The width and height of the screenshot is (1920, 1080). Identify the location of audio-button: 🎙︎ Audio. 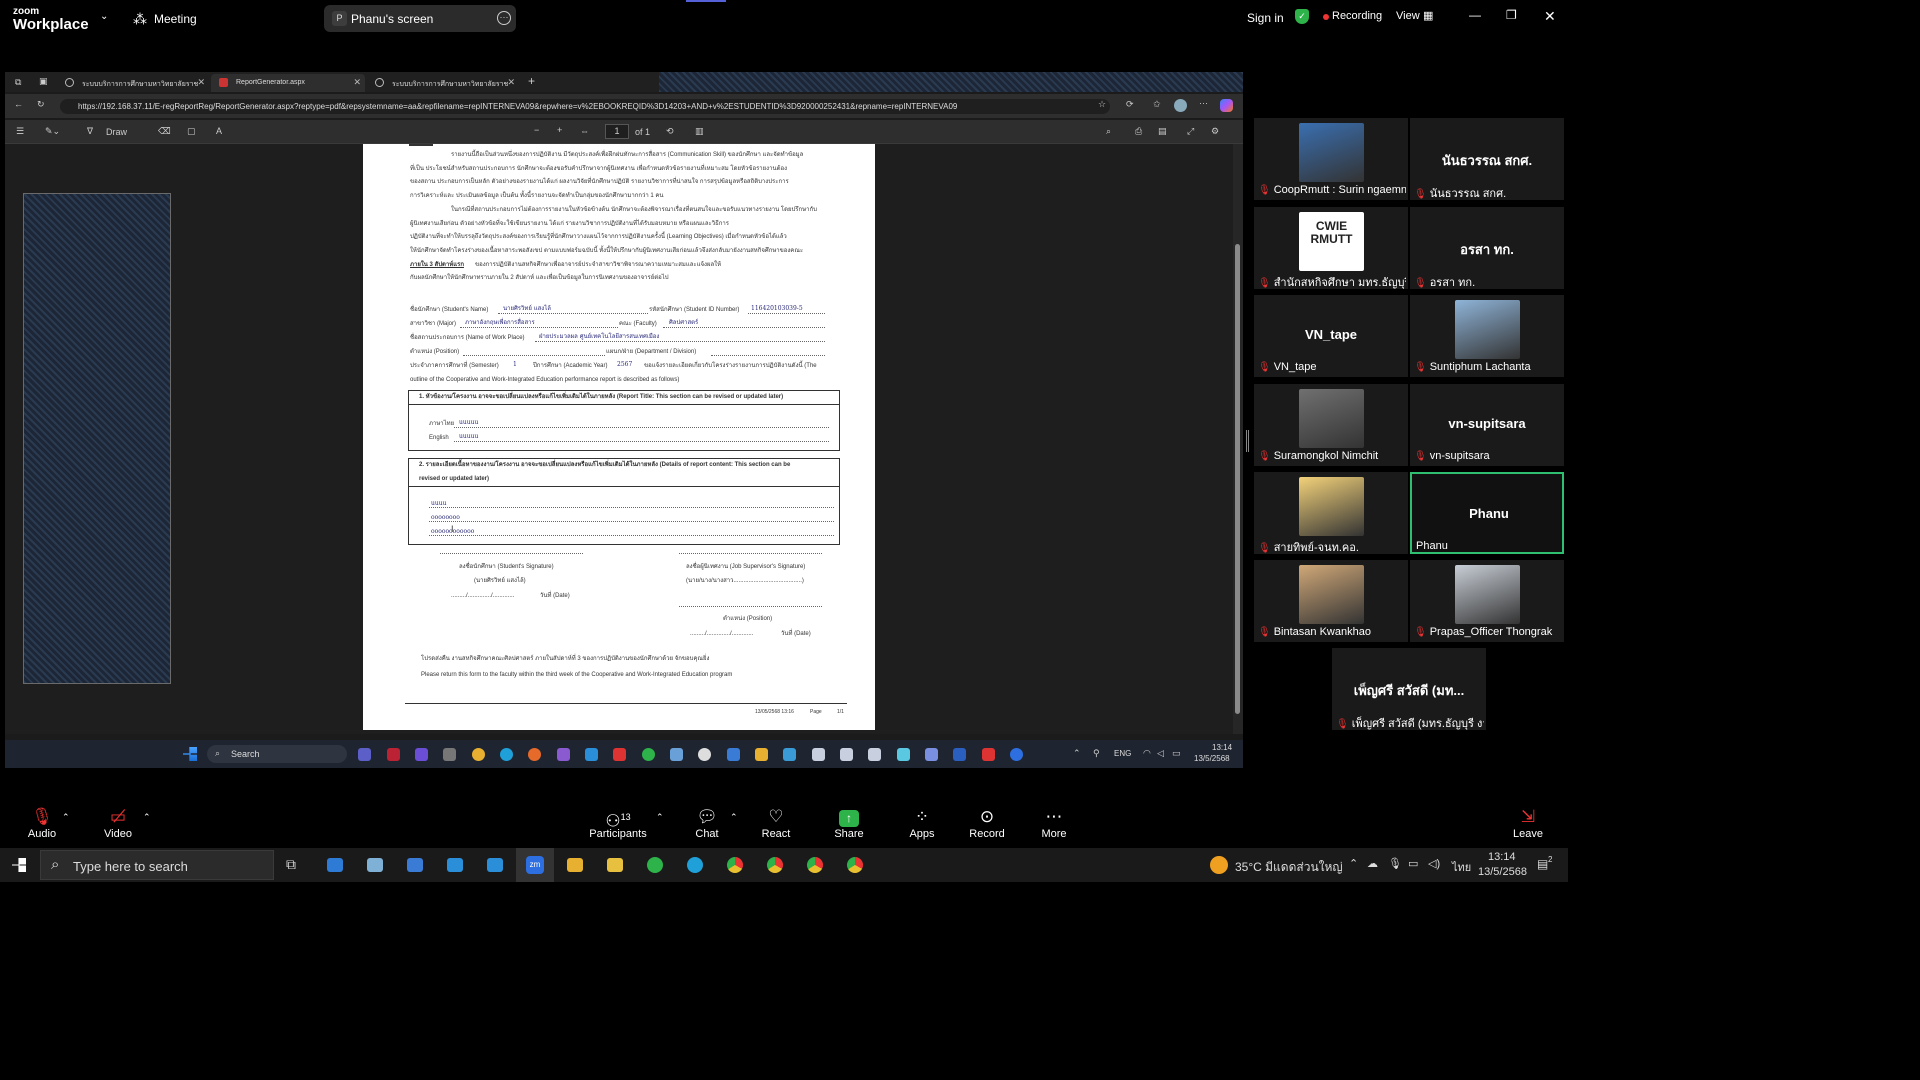
(42, 823).